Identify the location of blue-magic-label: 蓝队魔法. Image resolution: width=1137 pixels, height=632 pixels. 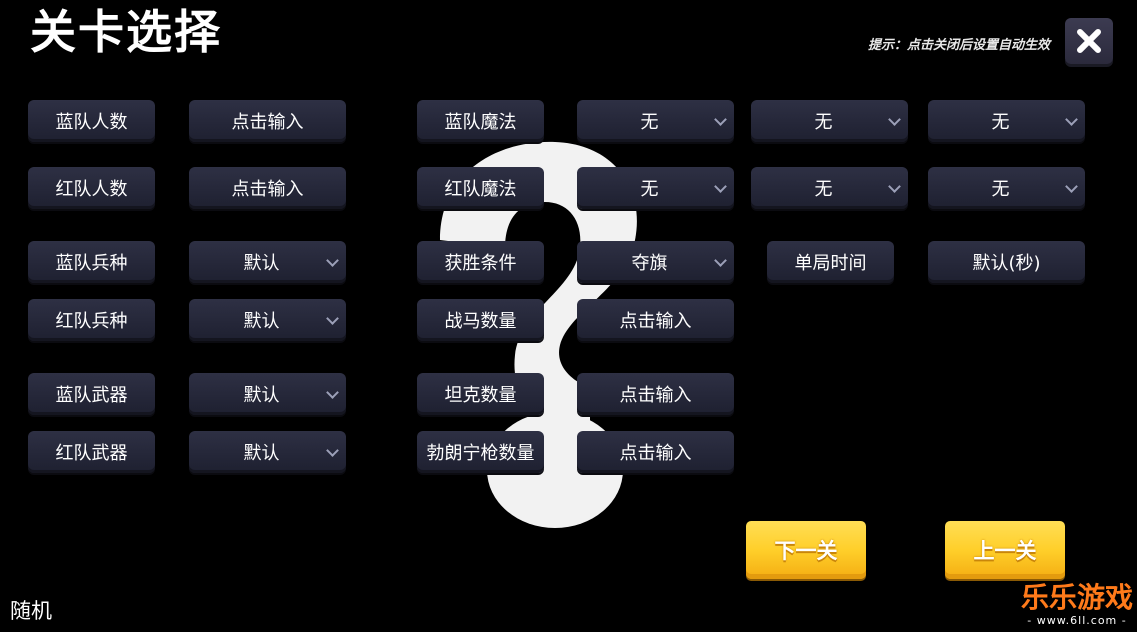
(480, 121).